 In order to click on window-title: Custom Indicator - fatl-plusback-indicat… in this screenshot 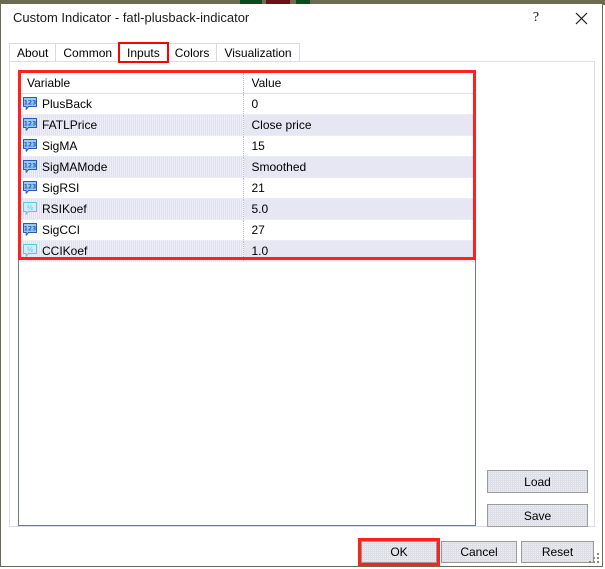, I will do `click(131, 17)`.